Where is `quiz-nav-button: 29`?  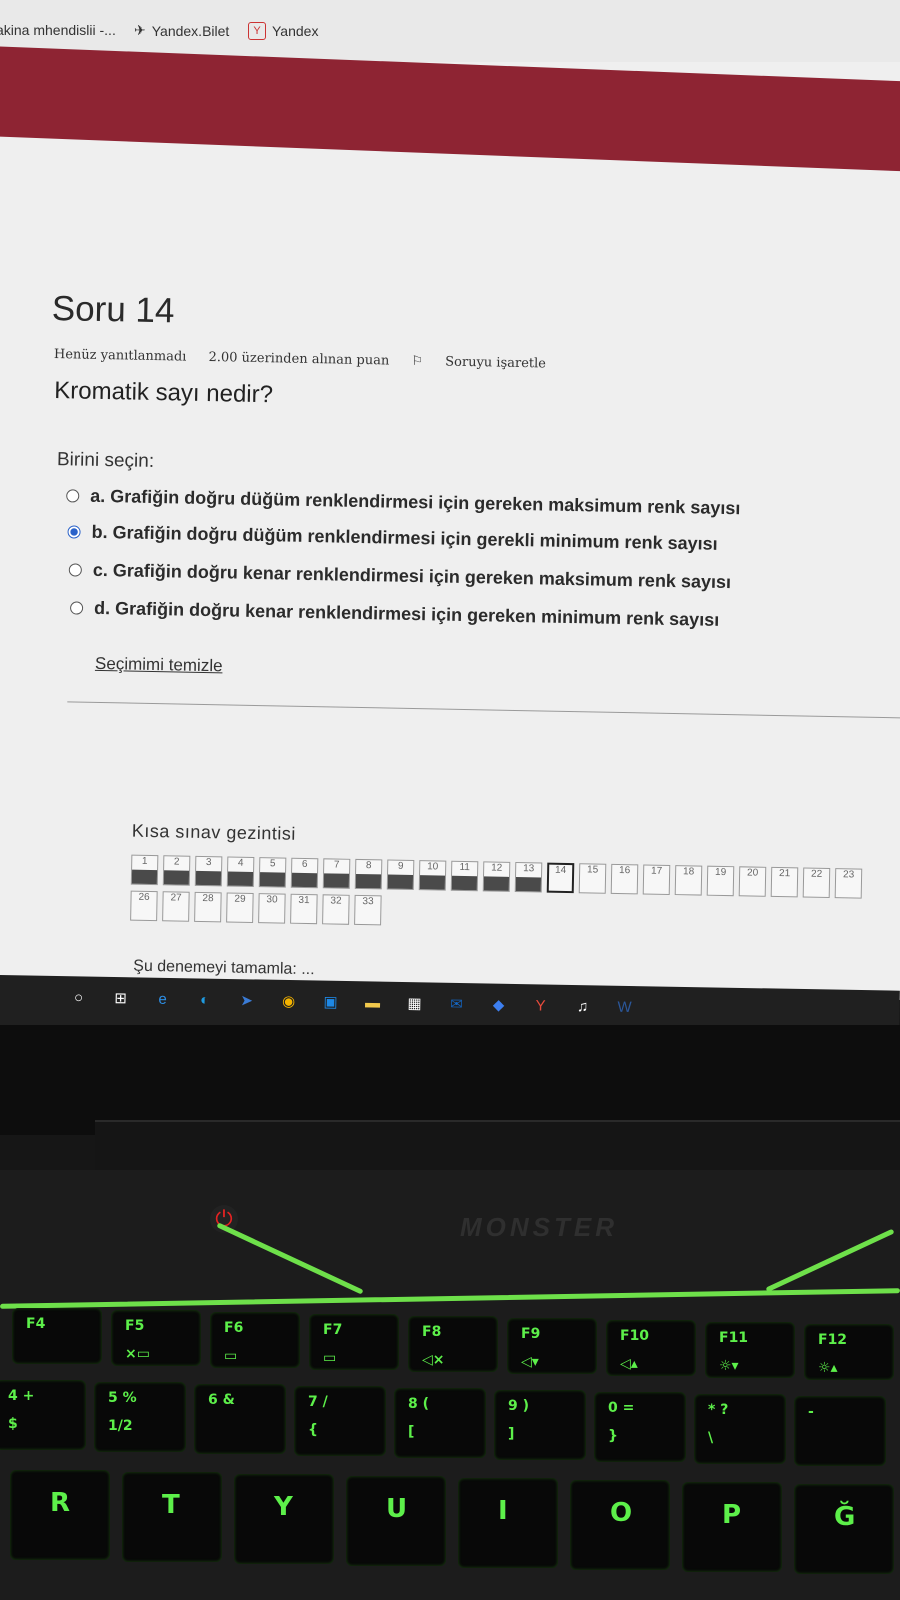
quiz-nav-button: 29 is located at coordinates (240, 907).